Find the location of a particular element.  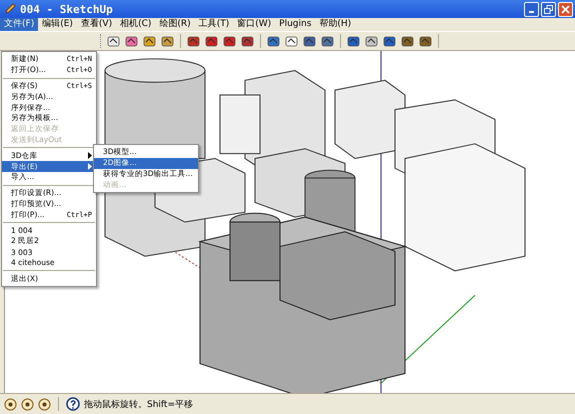

menu-item: Plugins is located at coordinates (295, 24).